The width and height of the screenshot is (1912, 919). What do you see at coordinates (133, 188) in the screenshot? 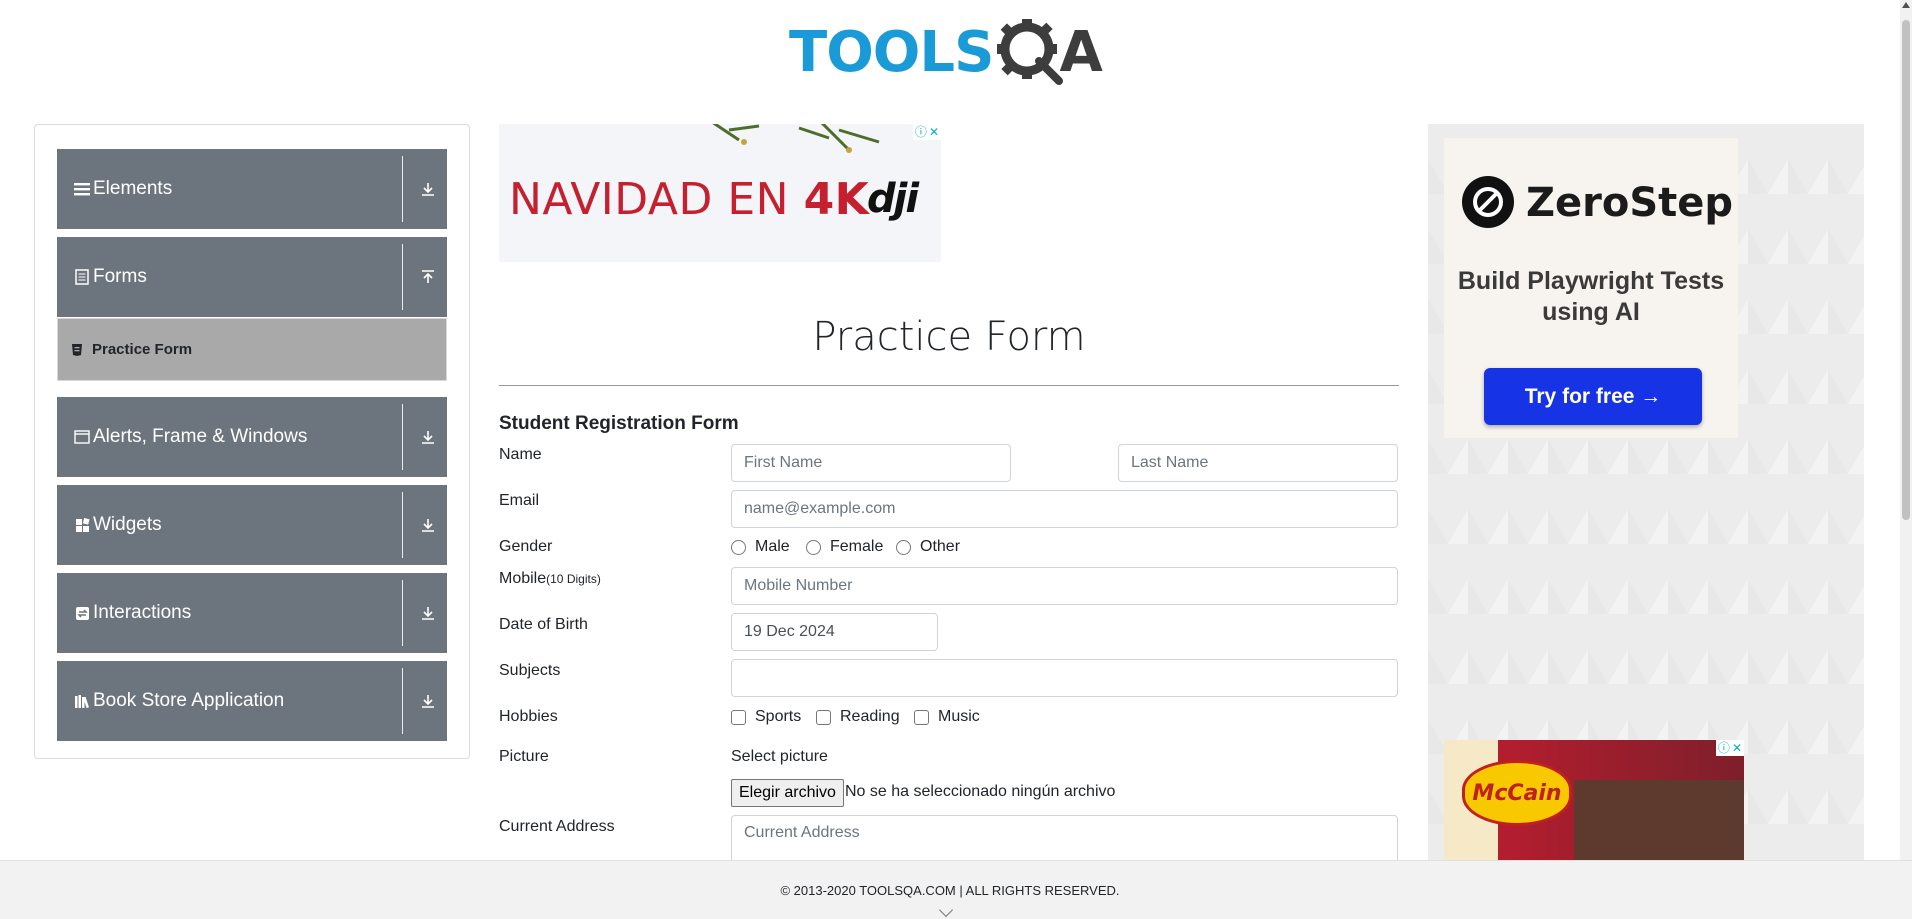
I see `sidebar-group-label: Elements` at bounding box center [133, 188].